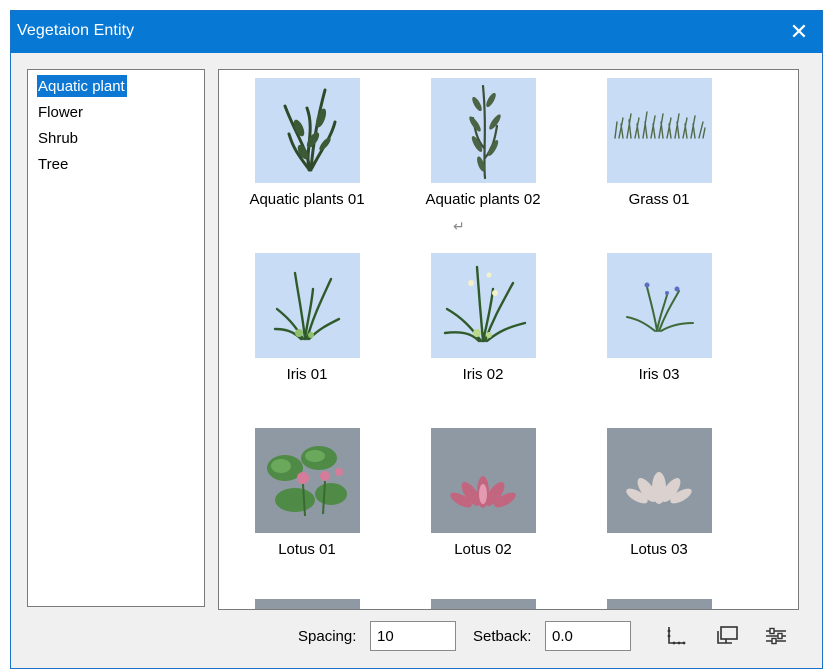  I want to click on gallery-item-aquatic-plants-02: Aquatic plants 02, so click(483, 158).